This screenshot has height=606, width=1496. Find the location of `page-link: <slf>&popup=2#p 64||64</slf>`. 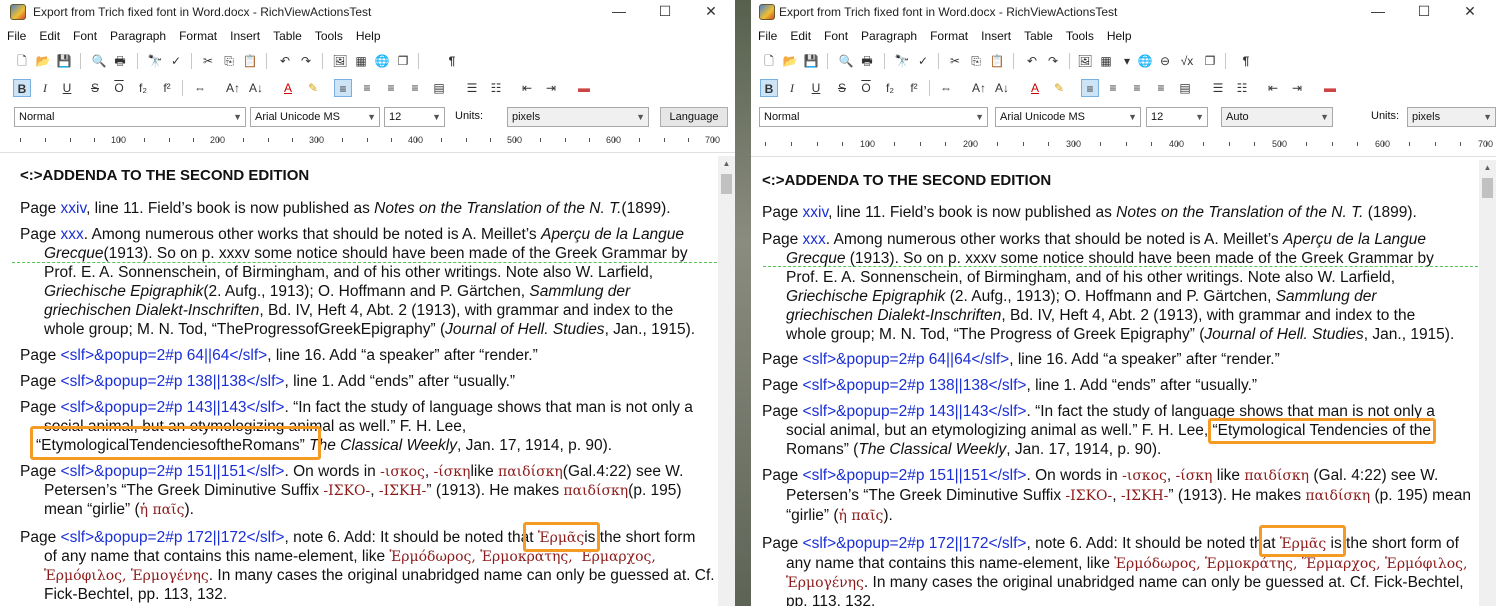

page-link: <slf>&popup=2#p 64||64</slf> is located at coordinates (164, 355).